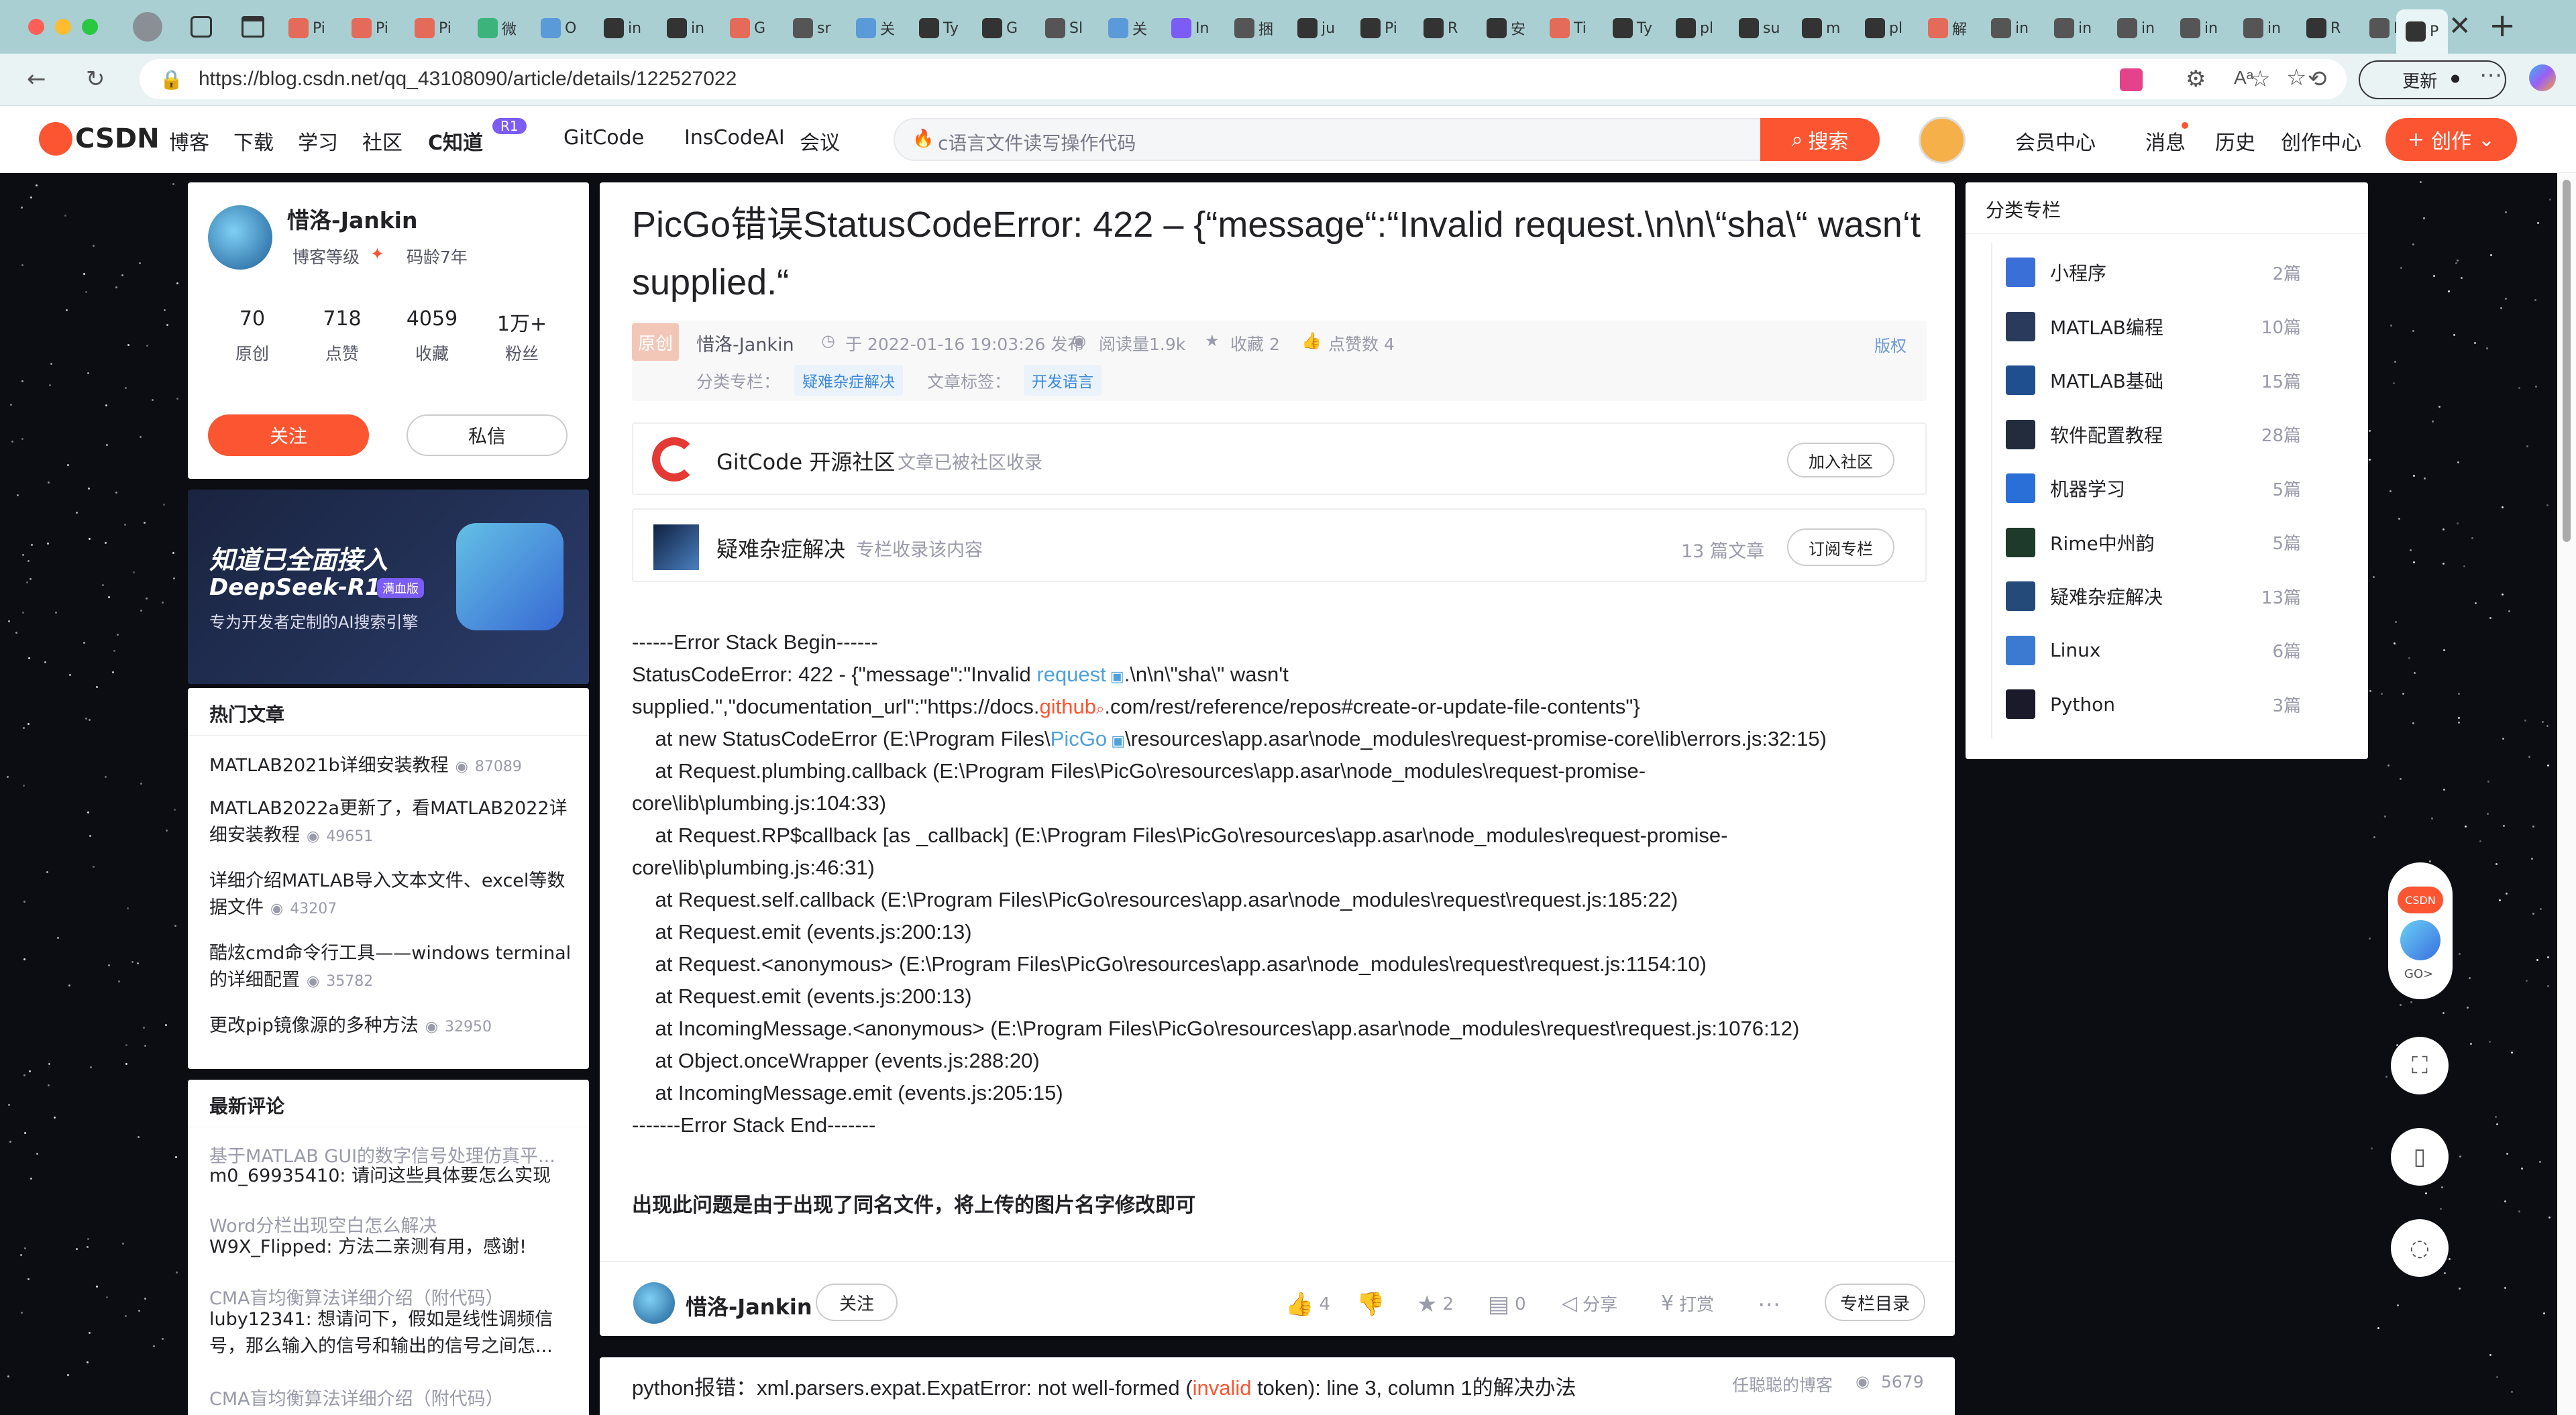 The image size is (2576, 1415). Describe the element at coordinates (388, 587) in the screenshot. I see `deepseek-ad-banner: 知道已全面接入 DeepSeek-R1 满血版 专为开发者定制的AI搜索引擎` at that location.